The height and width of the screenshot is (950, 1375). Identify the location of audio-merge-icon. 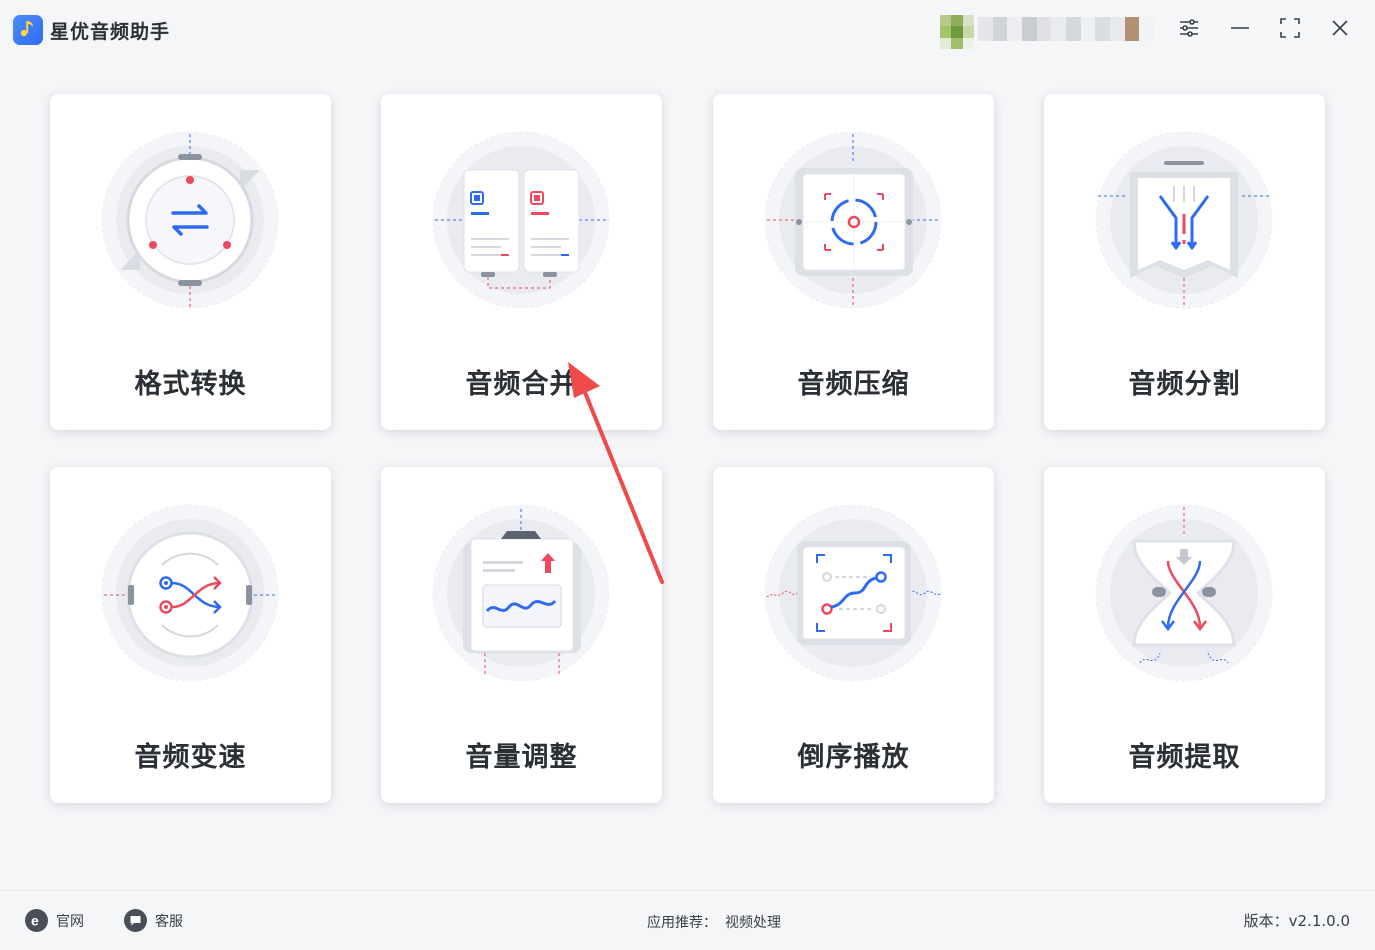
(521, 220).